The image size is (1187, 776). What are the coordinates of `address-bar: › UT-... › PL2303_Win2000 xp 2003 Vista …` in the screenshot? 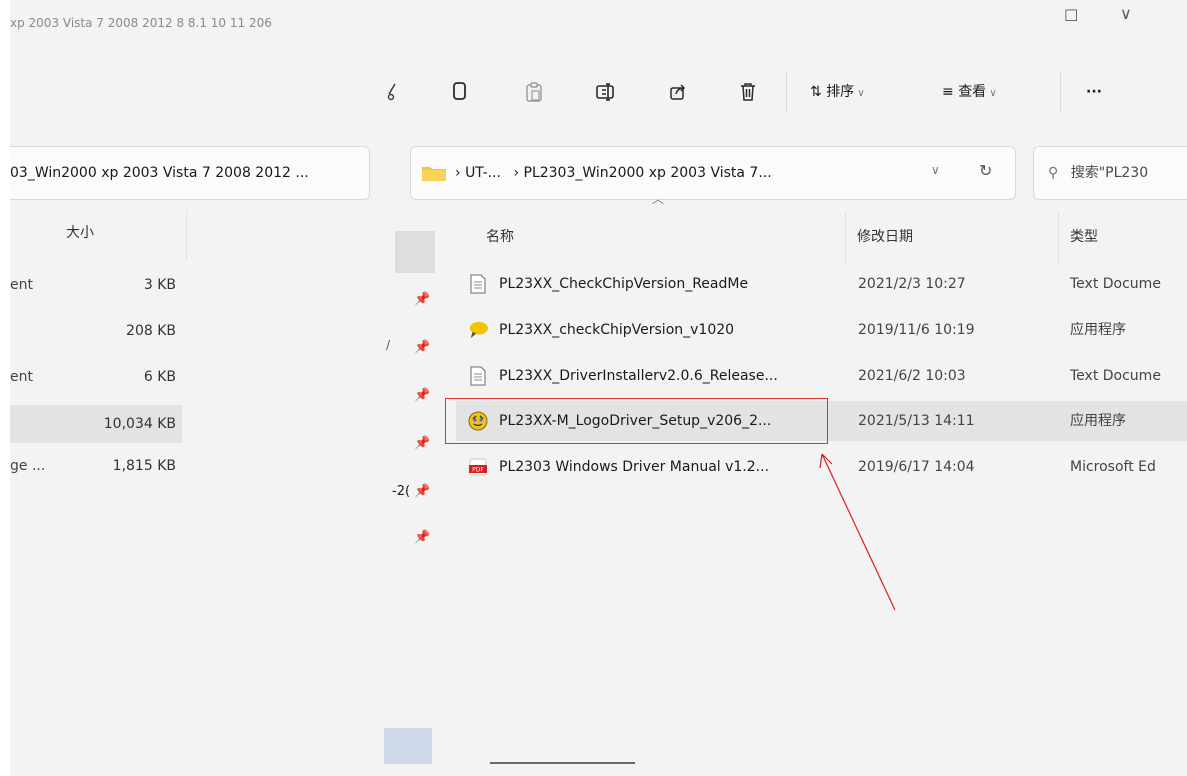 It's located at (713, 173).